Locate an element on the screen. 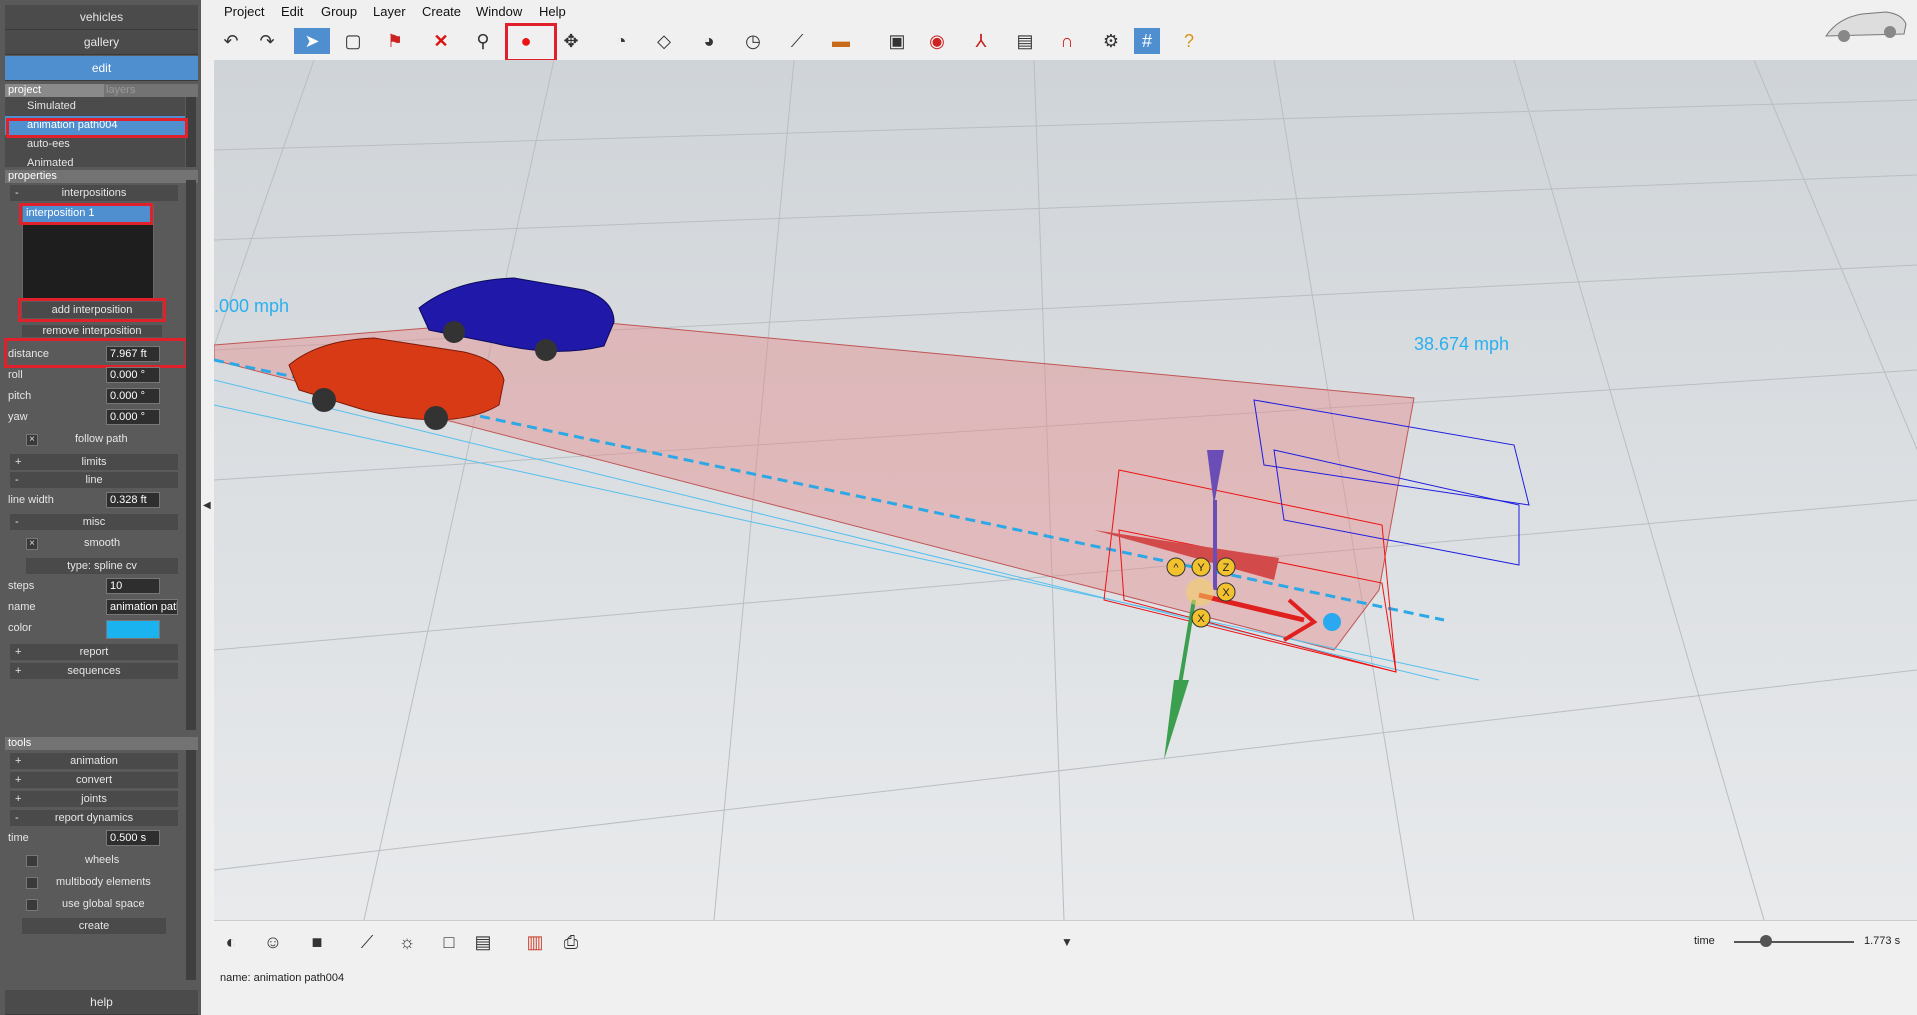 The height and width of the screenshot is (1015, 1917). group-label: sequences is located at coordinates (94, 671).